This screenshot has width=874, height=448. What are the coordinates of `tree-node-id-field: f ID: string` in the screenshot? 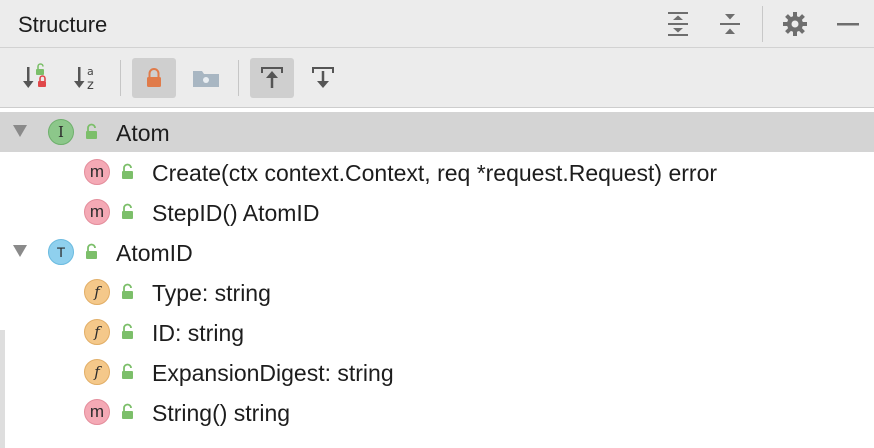 It's located at (437, 332).